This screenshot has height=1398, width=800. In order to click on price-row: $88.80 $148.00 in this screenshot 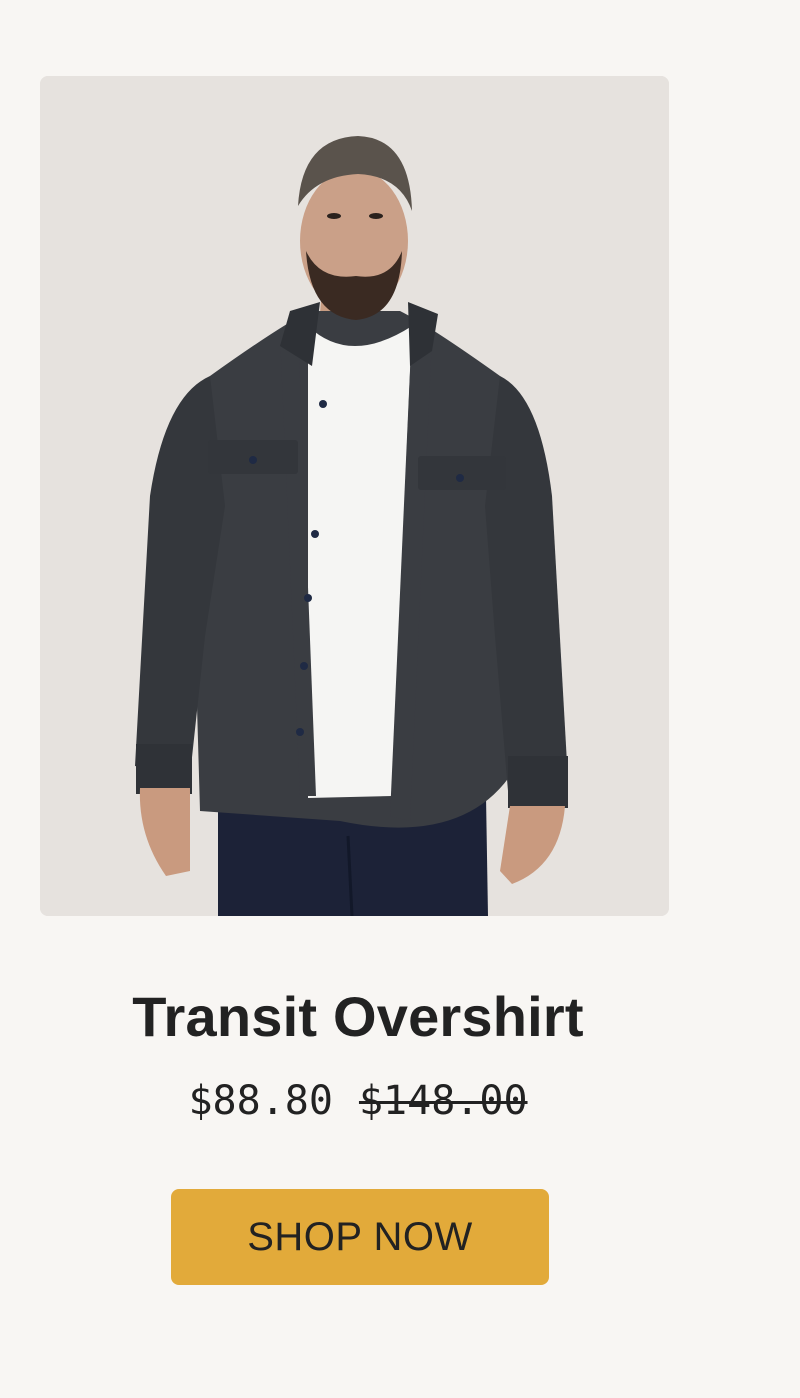, I will do `click(358, 1101)`.